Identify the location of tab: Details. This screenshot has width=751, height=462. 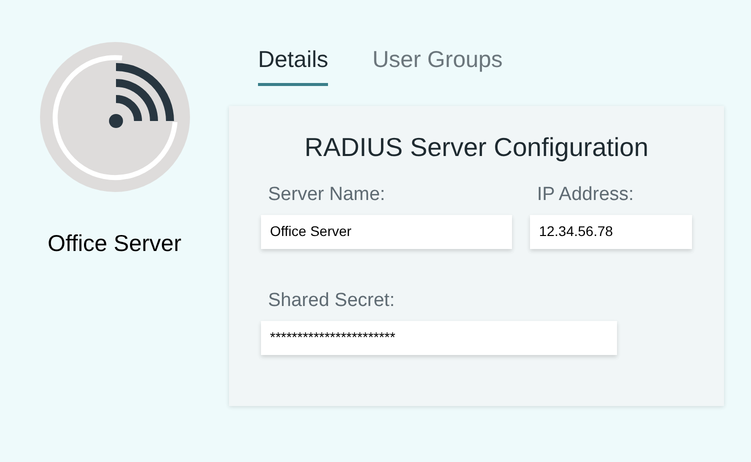
(293, 64).